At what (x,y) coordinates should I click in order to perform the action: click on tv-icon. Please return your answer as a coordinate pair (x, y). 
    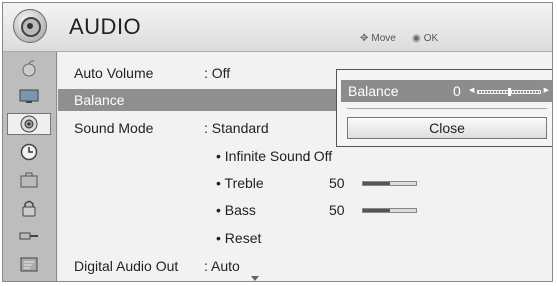
    Looking at the image, I should click on (29, 96).